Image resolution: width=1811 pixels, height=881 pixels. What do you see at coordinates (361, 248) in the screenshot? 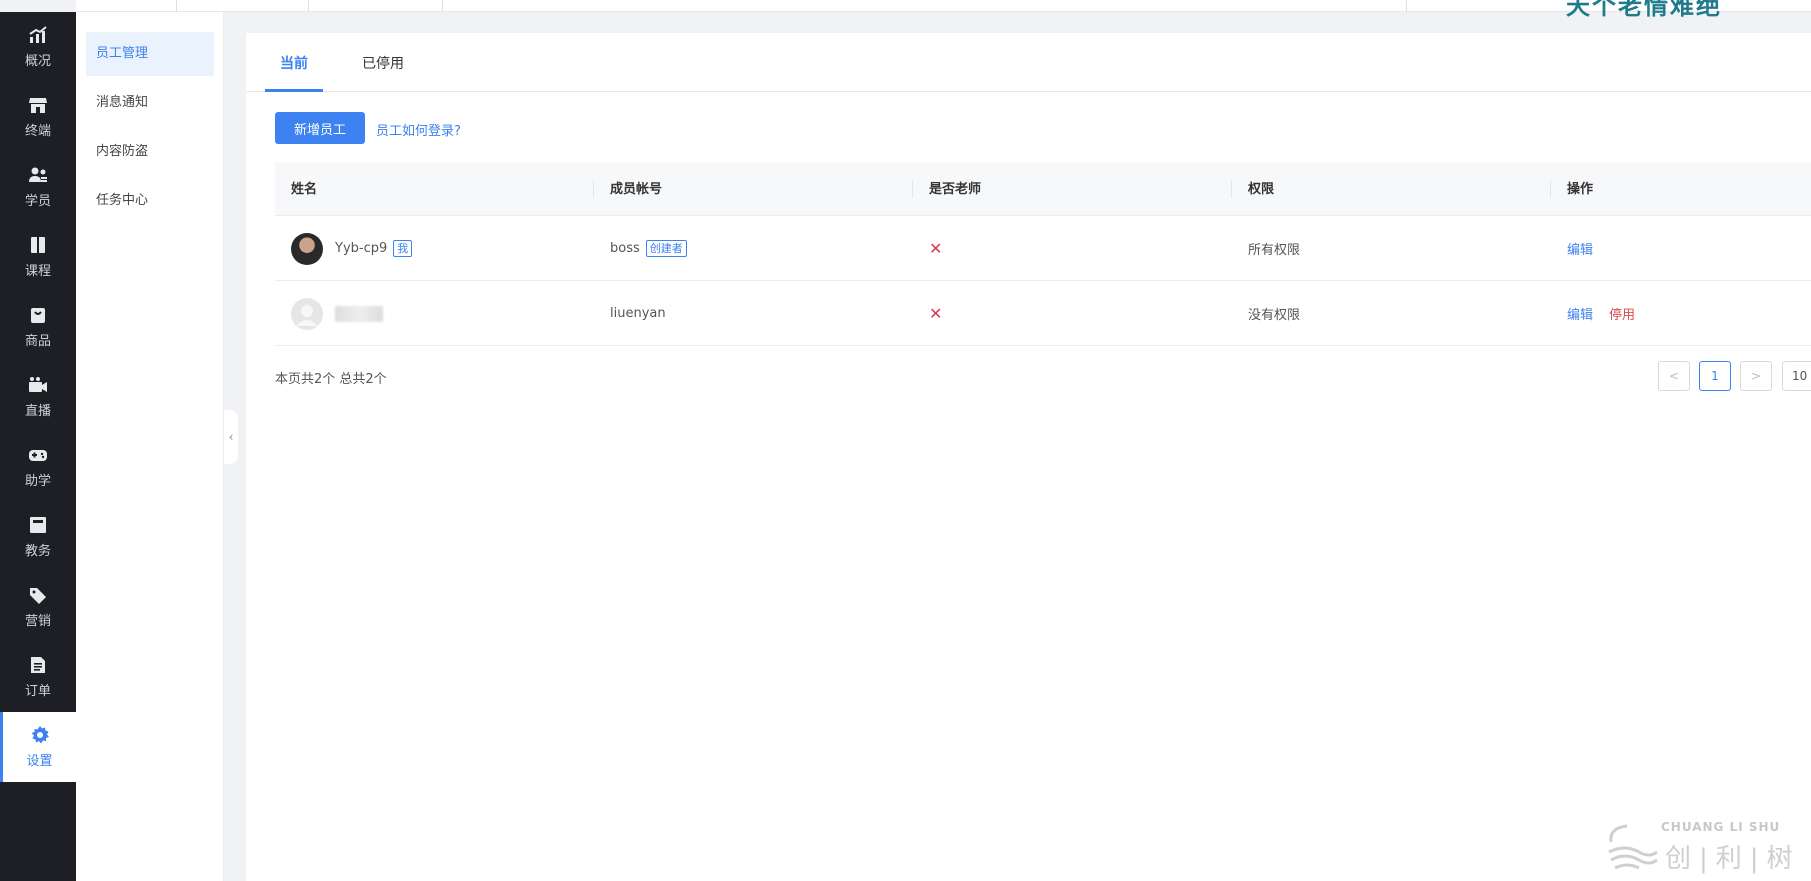
I see `staff-name: Yyb-cp9` at bounding box center [361, 248].